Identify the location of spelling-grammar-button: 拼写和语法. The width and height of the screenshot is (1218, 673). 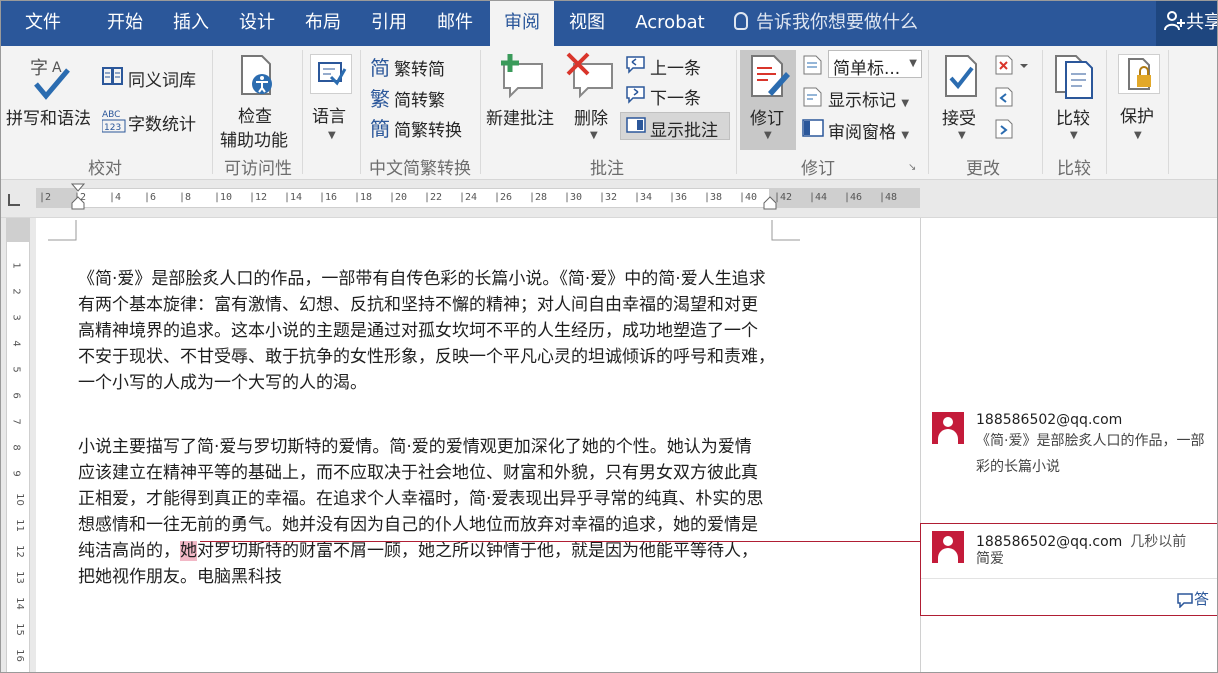
(48, 116).